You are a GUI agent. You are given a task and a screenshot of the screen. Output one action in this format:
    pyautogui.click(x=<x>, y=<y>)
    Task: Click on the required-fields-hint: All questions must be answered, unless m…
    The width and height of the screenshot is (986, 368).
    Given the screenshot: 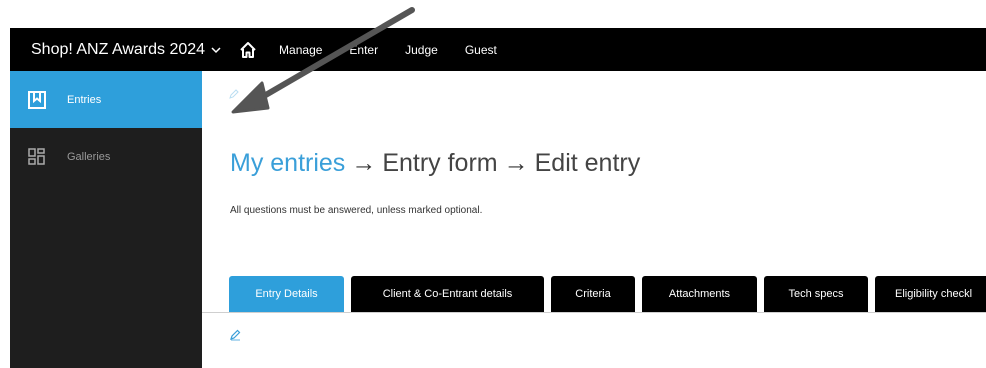 What is the action you would take?
    pyautogui.click(x=356, y=210)
    